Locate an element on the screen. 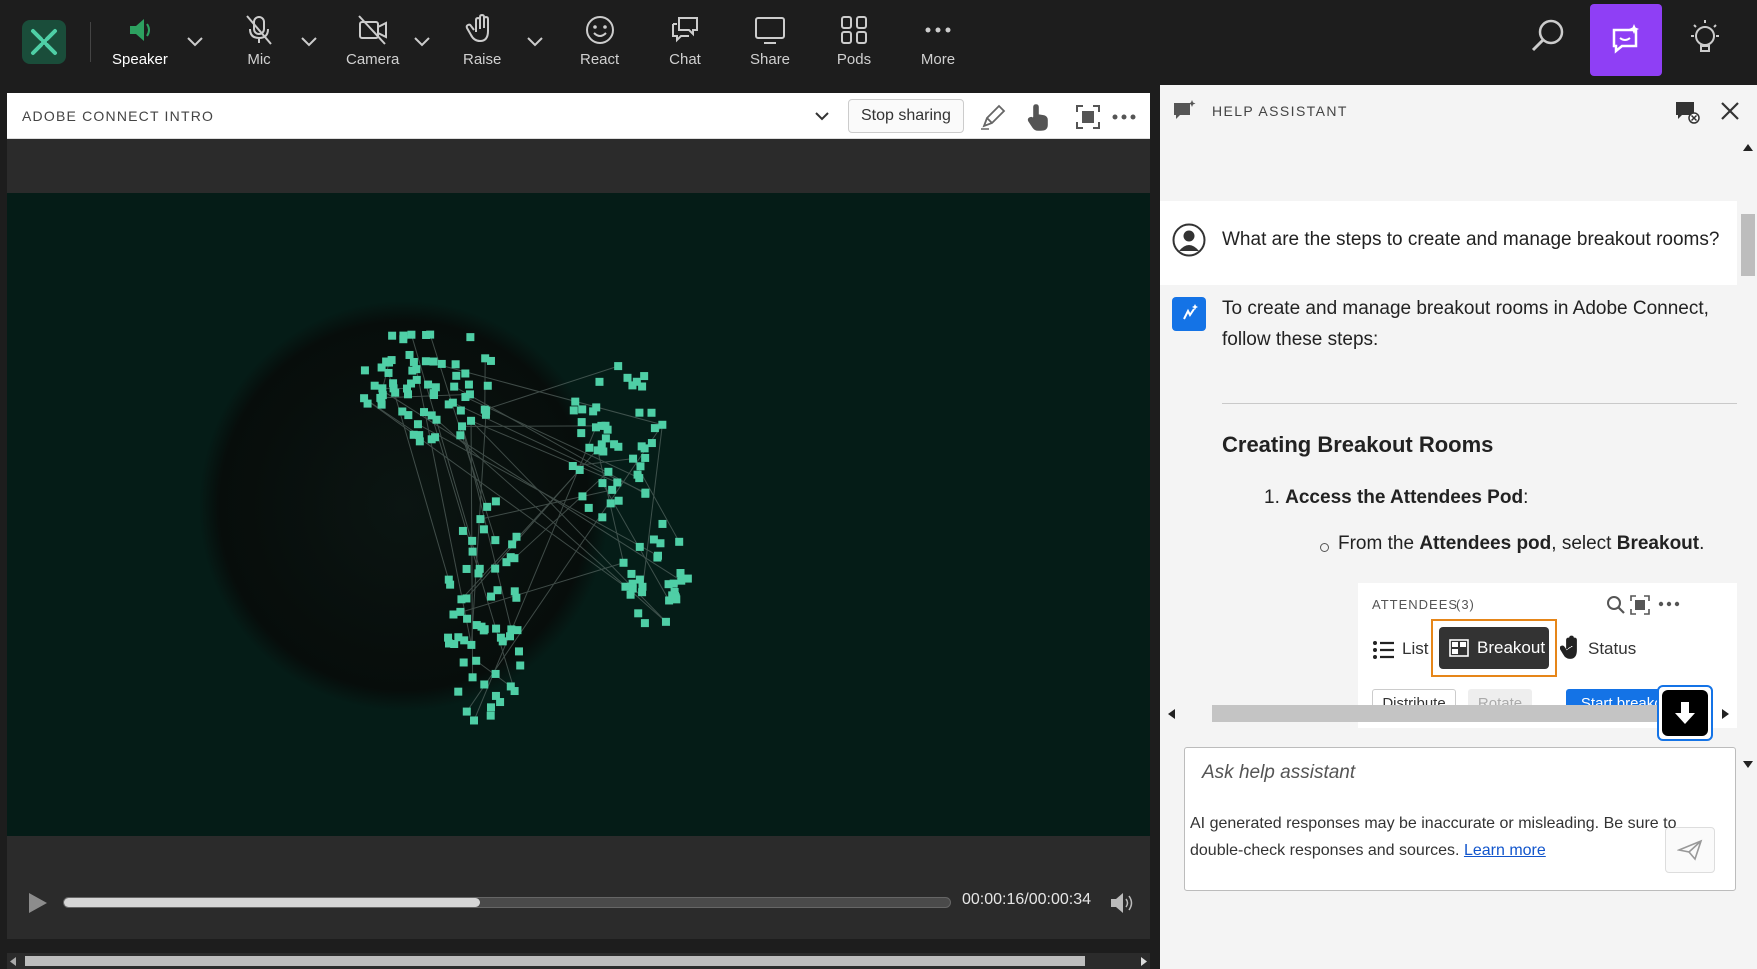 The image size is (1757, 969). scroll-up-arrow-icon is located at coordinates (1748, 147).